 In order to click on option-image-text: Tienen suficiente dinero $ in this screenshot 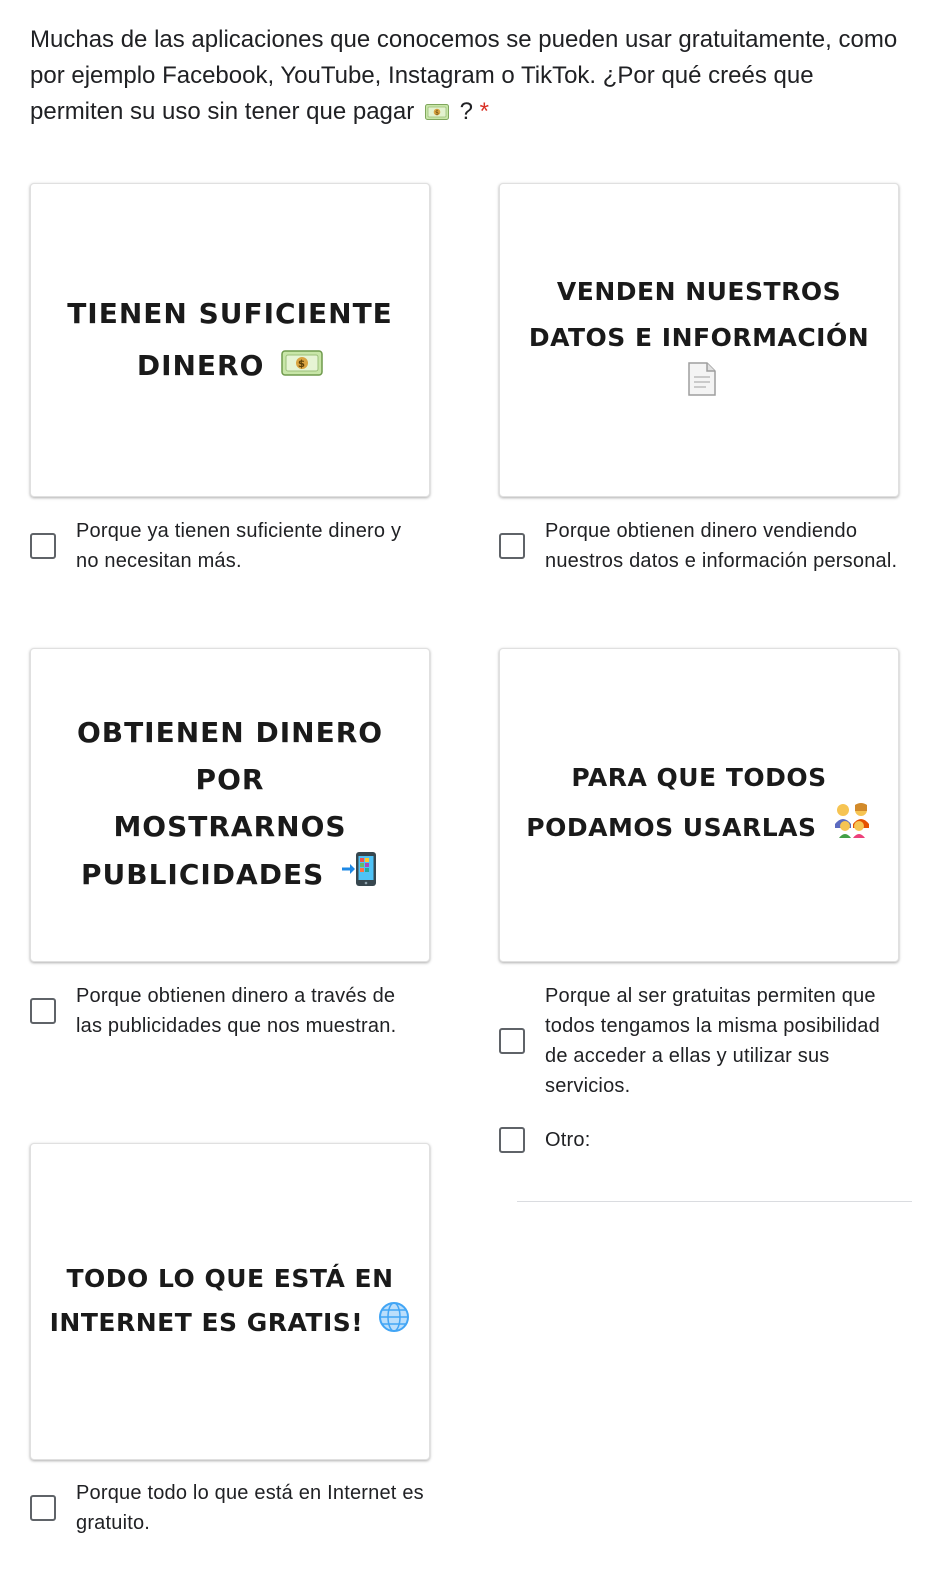, I will do `click(230, 340)`.